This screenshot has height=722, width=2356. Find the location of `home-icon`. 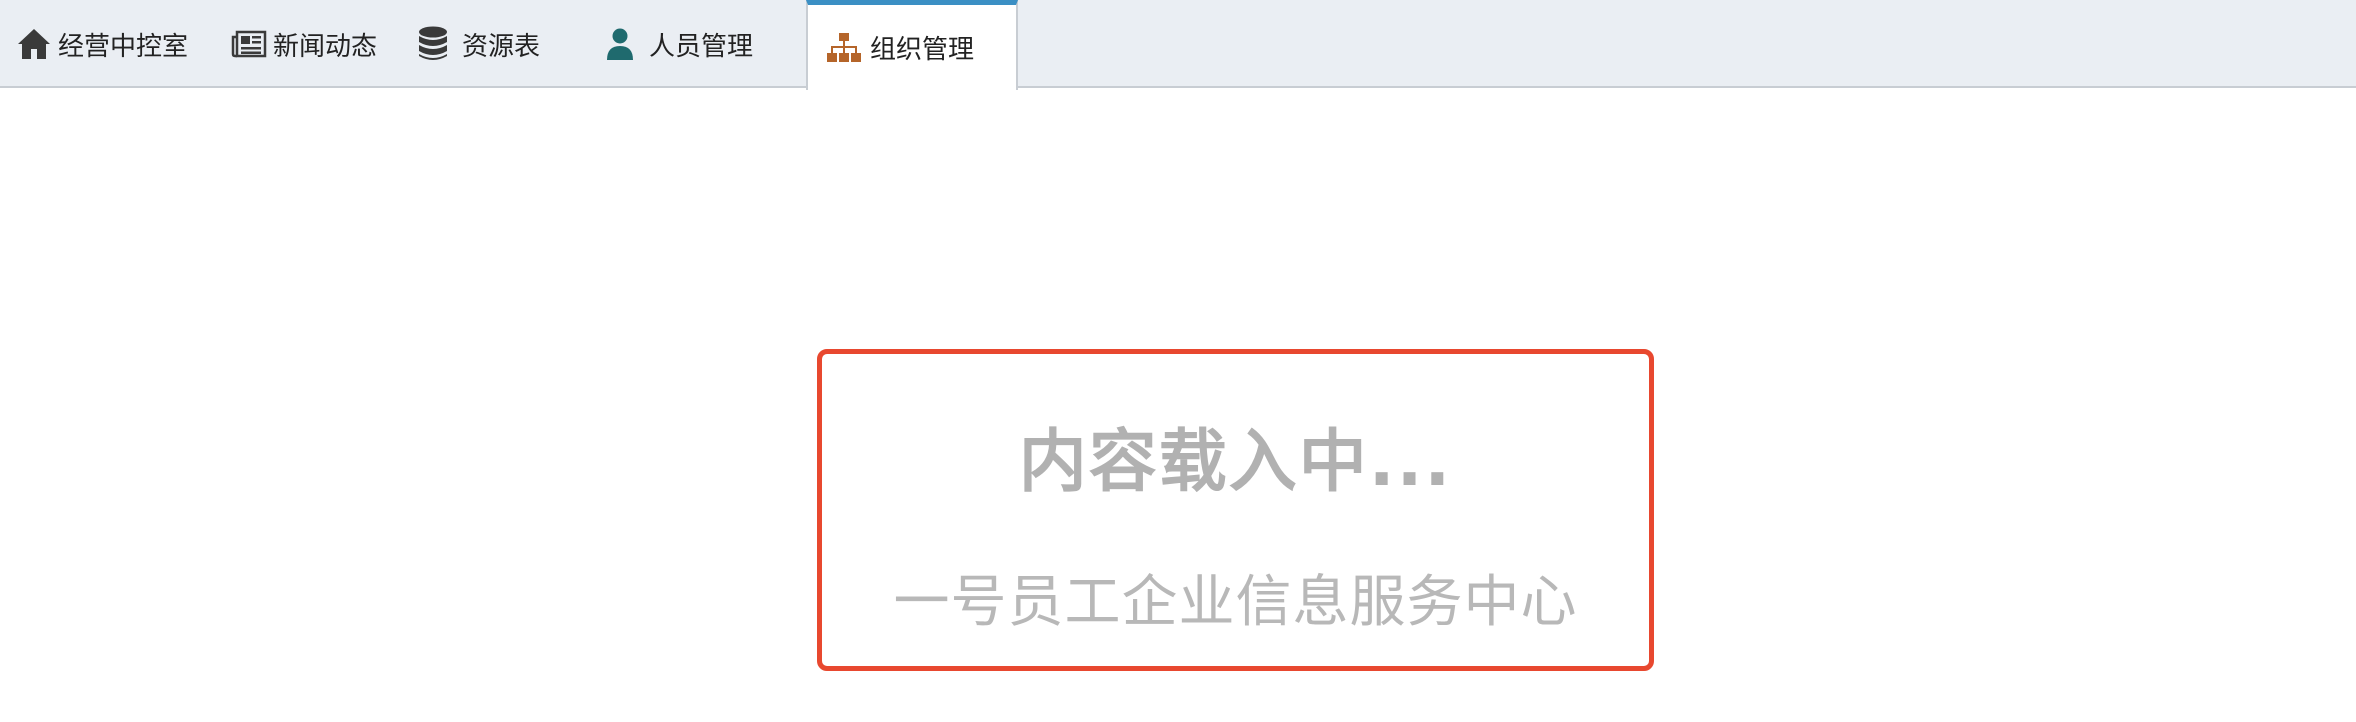

home-icon is located at coordinates (34, 44).